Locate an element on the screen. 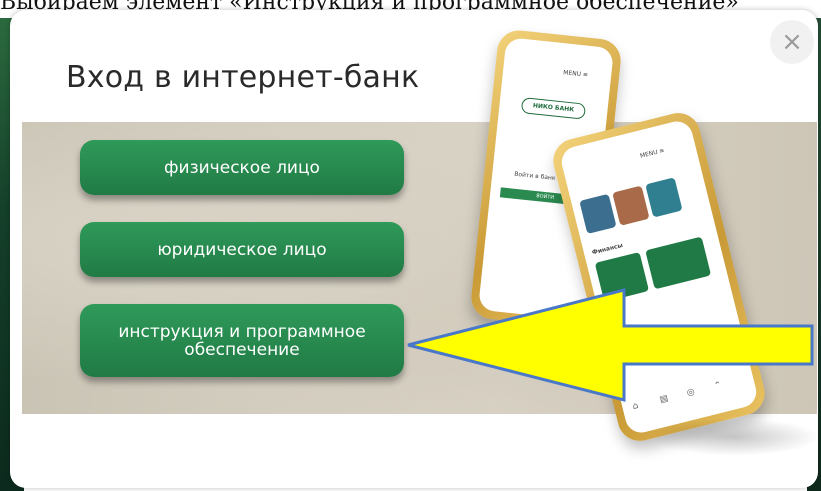 Image resolution: width=821 pixels, height=491 pixels. instructions-button-label: инструкция и программное обеспечение is located at coordinates (241, 341).